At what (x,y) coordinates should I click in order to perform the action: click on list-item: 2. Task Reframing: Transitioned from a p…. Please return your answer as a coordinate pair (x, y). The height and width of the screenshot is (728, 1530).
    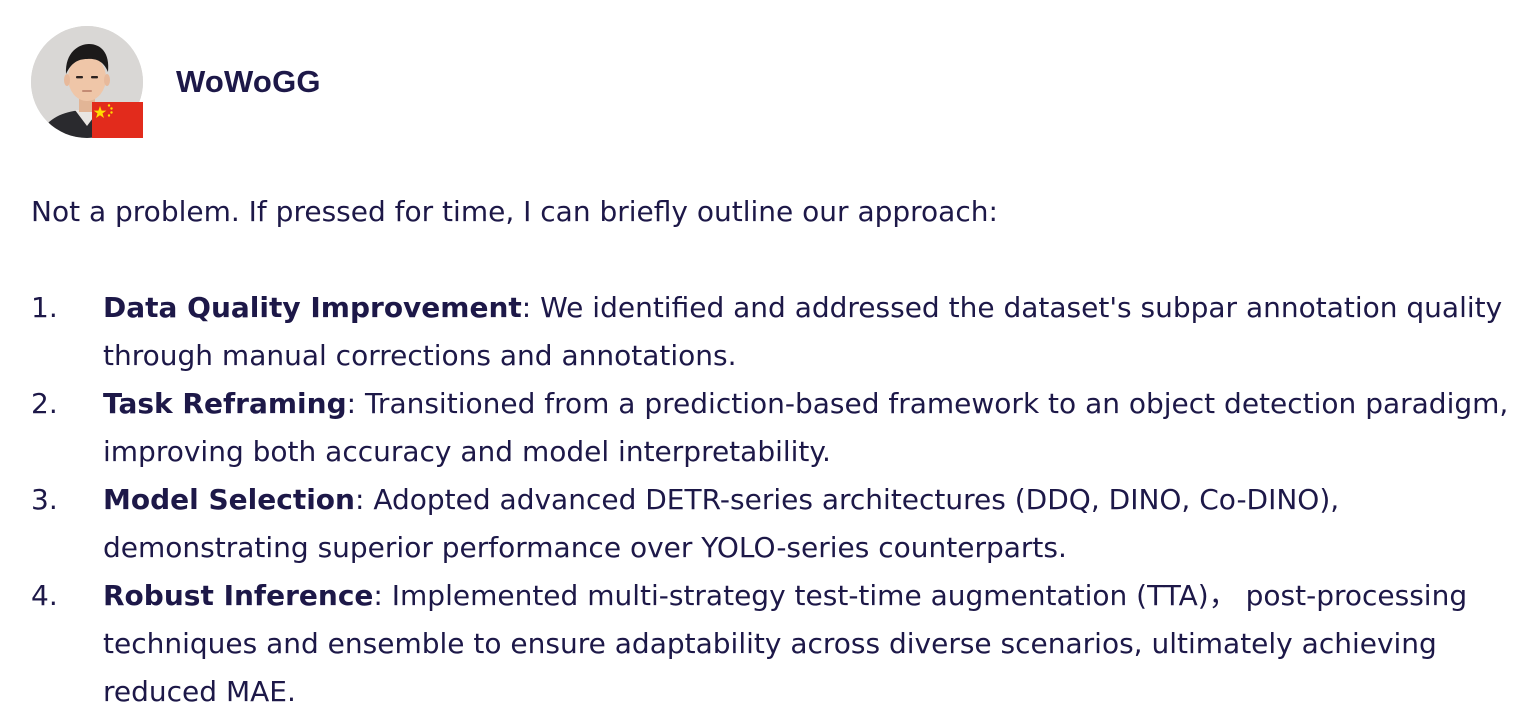
    Looking at the image, I should click on (771, 428).